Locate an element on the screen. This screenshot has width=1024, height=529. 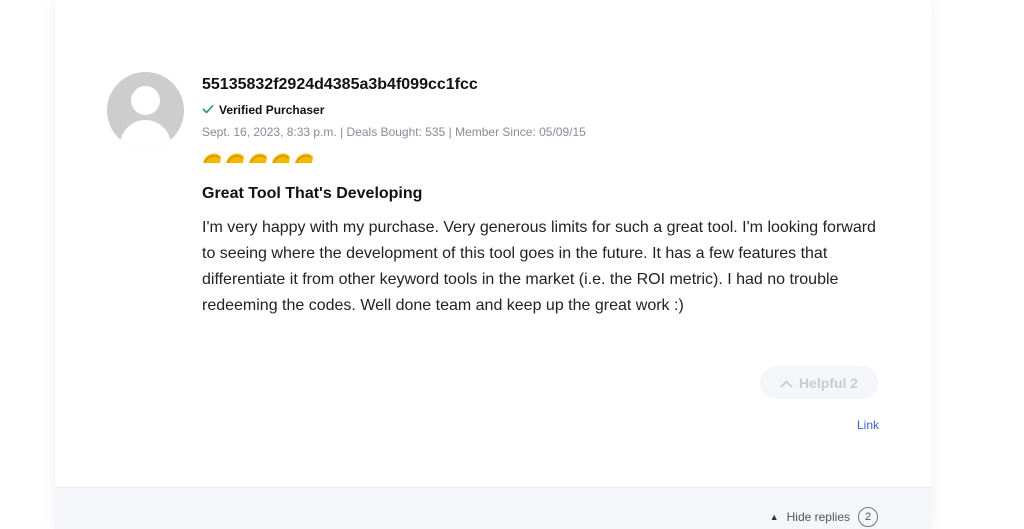
taco-rating is located at coordinates (542, 159).